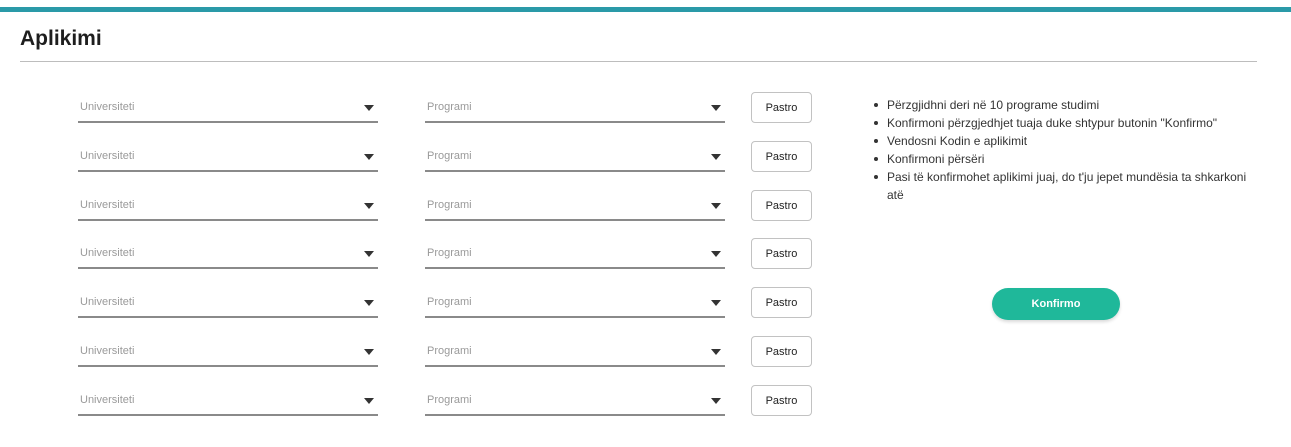 This screenshot has width=1291, height=447. I want to click on instruction-text: Përzgjidhni deri në 10 programe studimi, so click(993, 105).